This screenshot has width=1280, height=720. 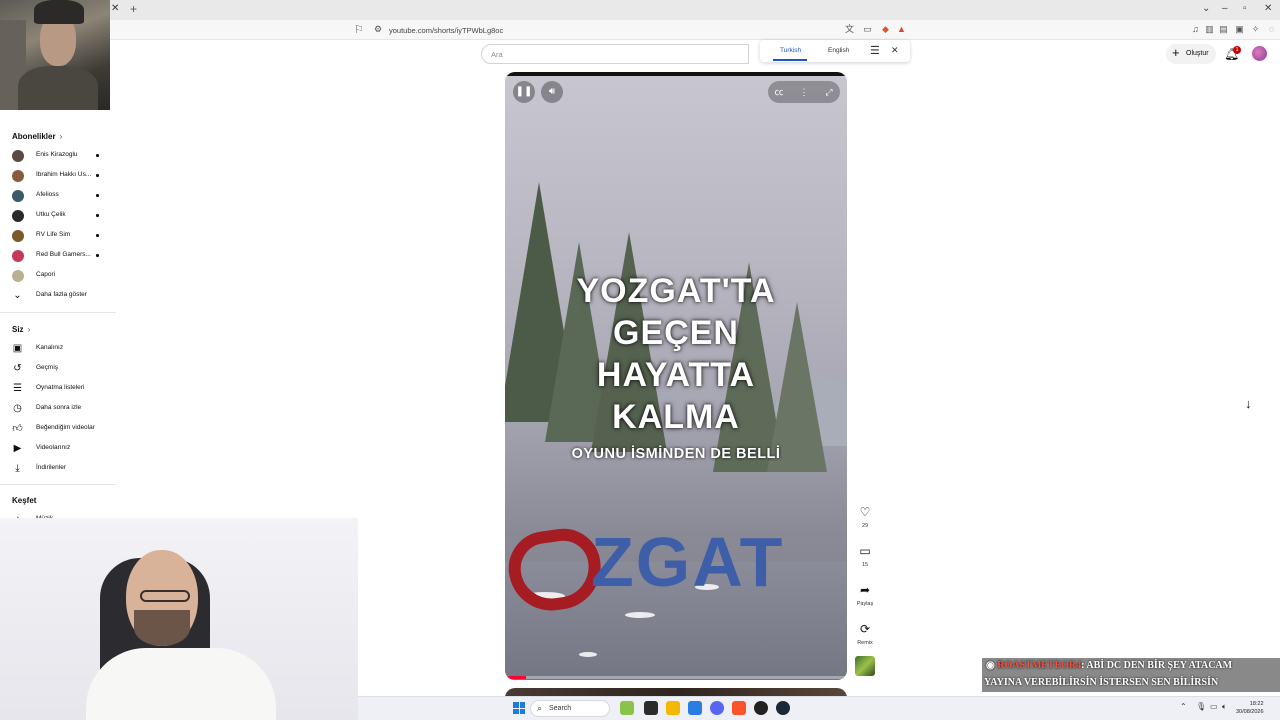 What do you see at coordinates (885, 29) in the screenshot?
I see `brave-shield-icon: ◆` at bounding box center [885, 29].